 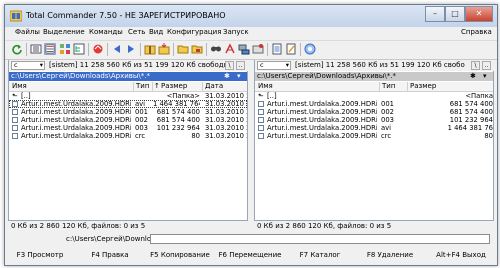 I want to click on thumbnail-view-icon, so click(x=65, y=49).